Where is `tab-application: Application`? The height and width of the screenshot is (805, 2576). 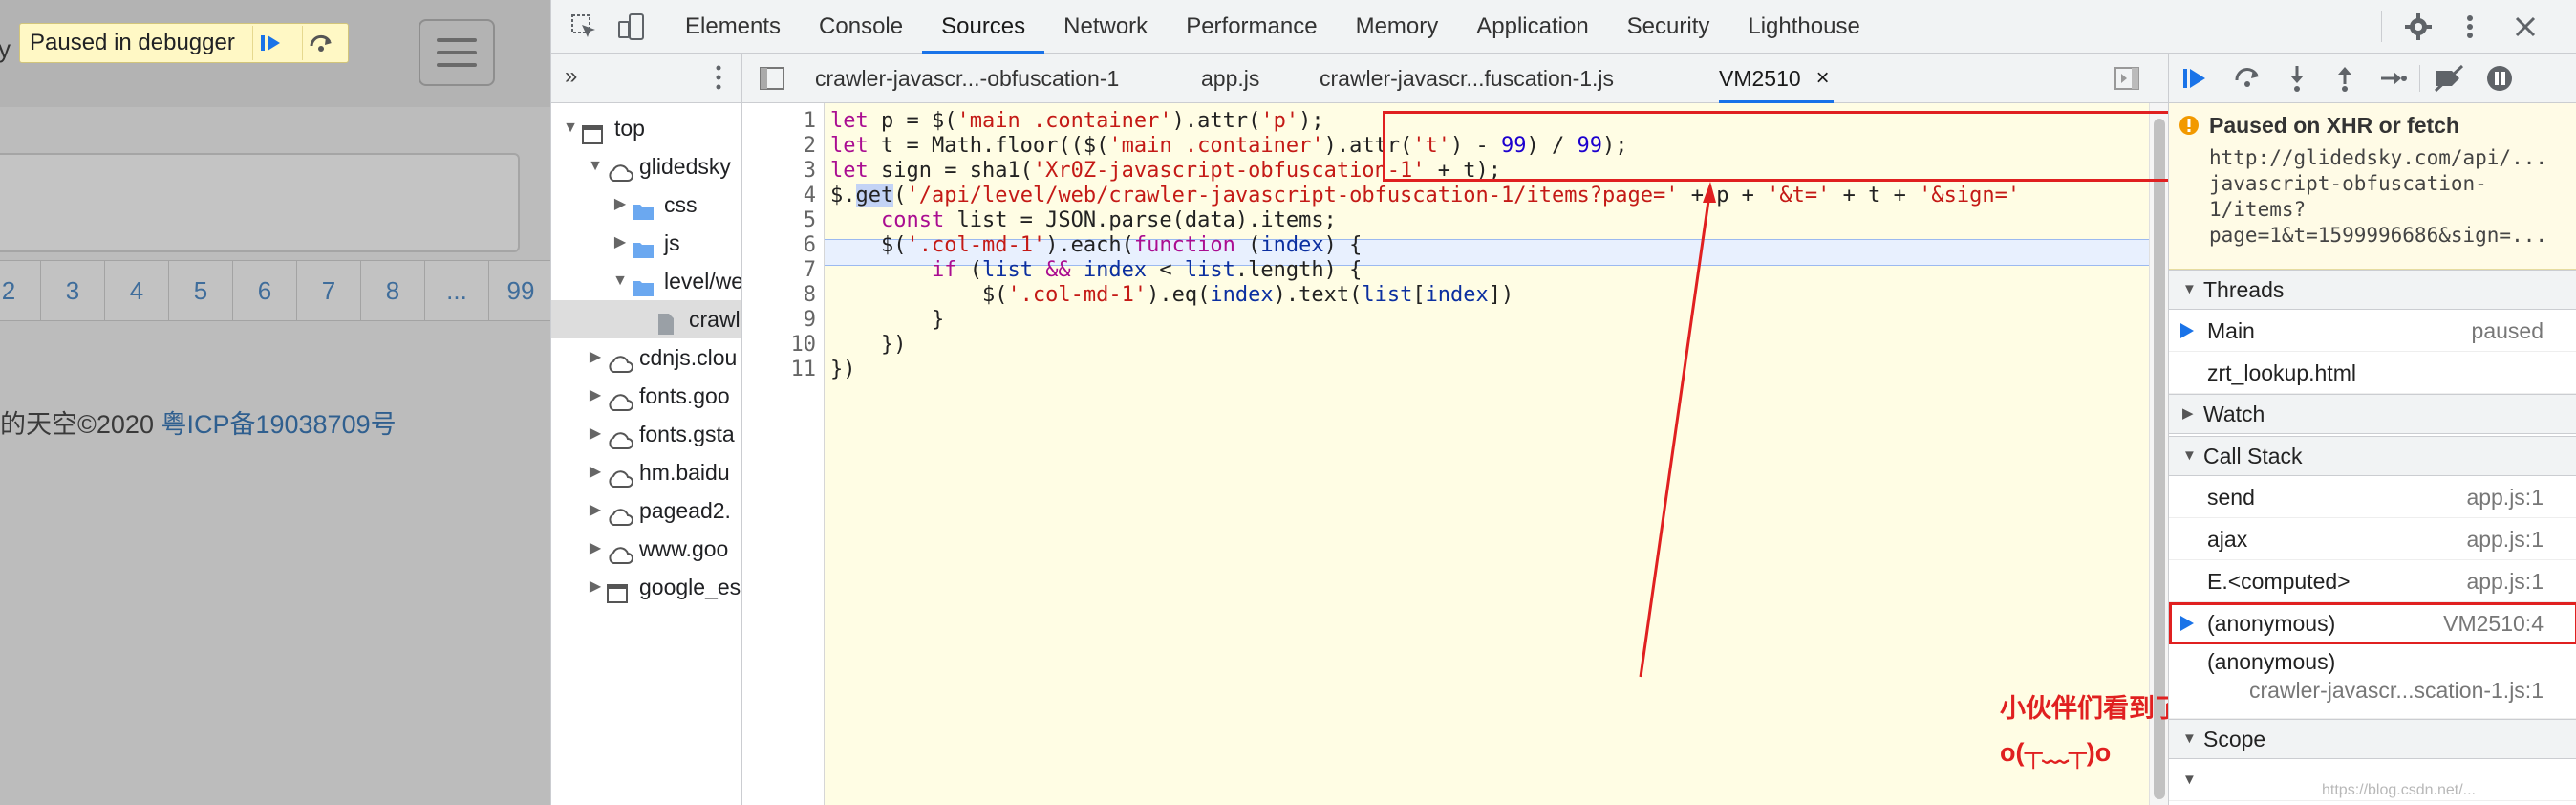 tab-application: Application is located at coordinates (1532, 27).